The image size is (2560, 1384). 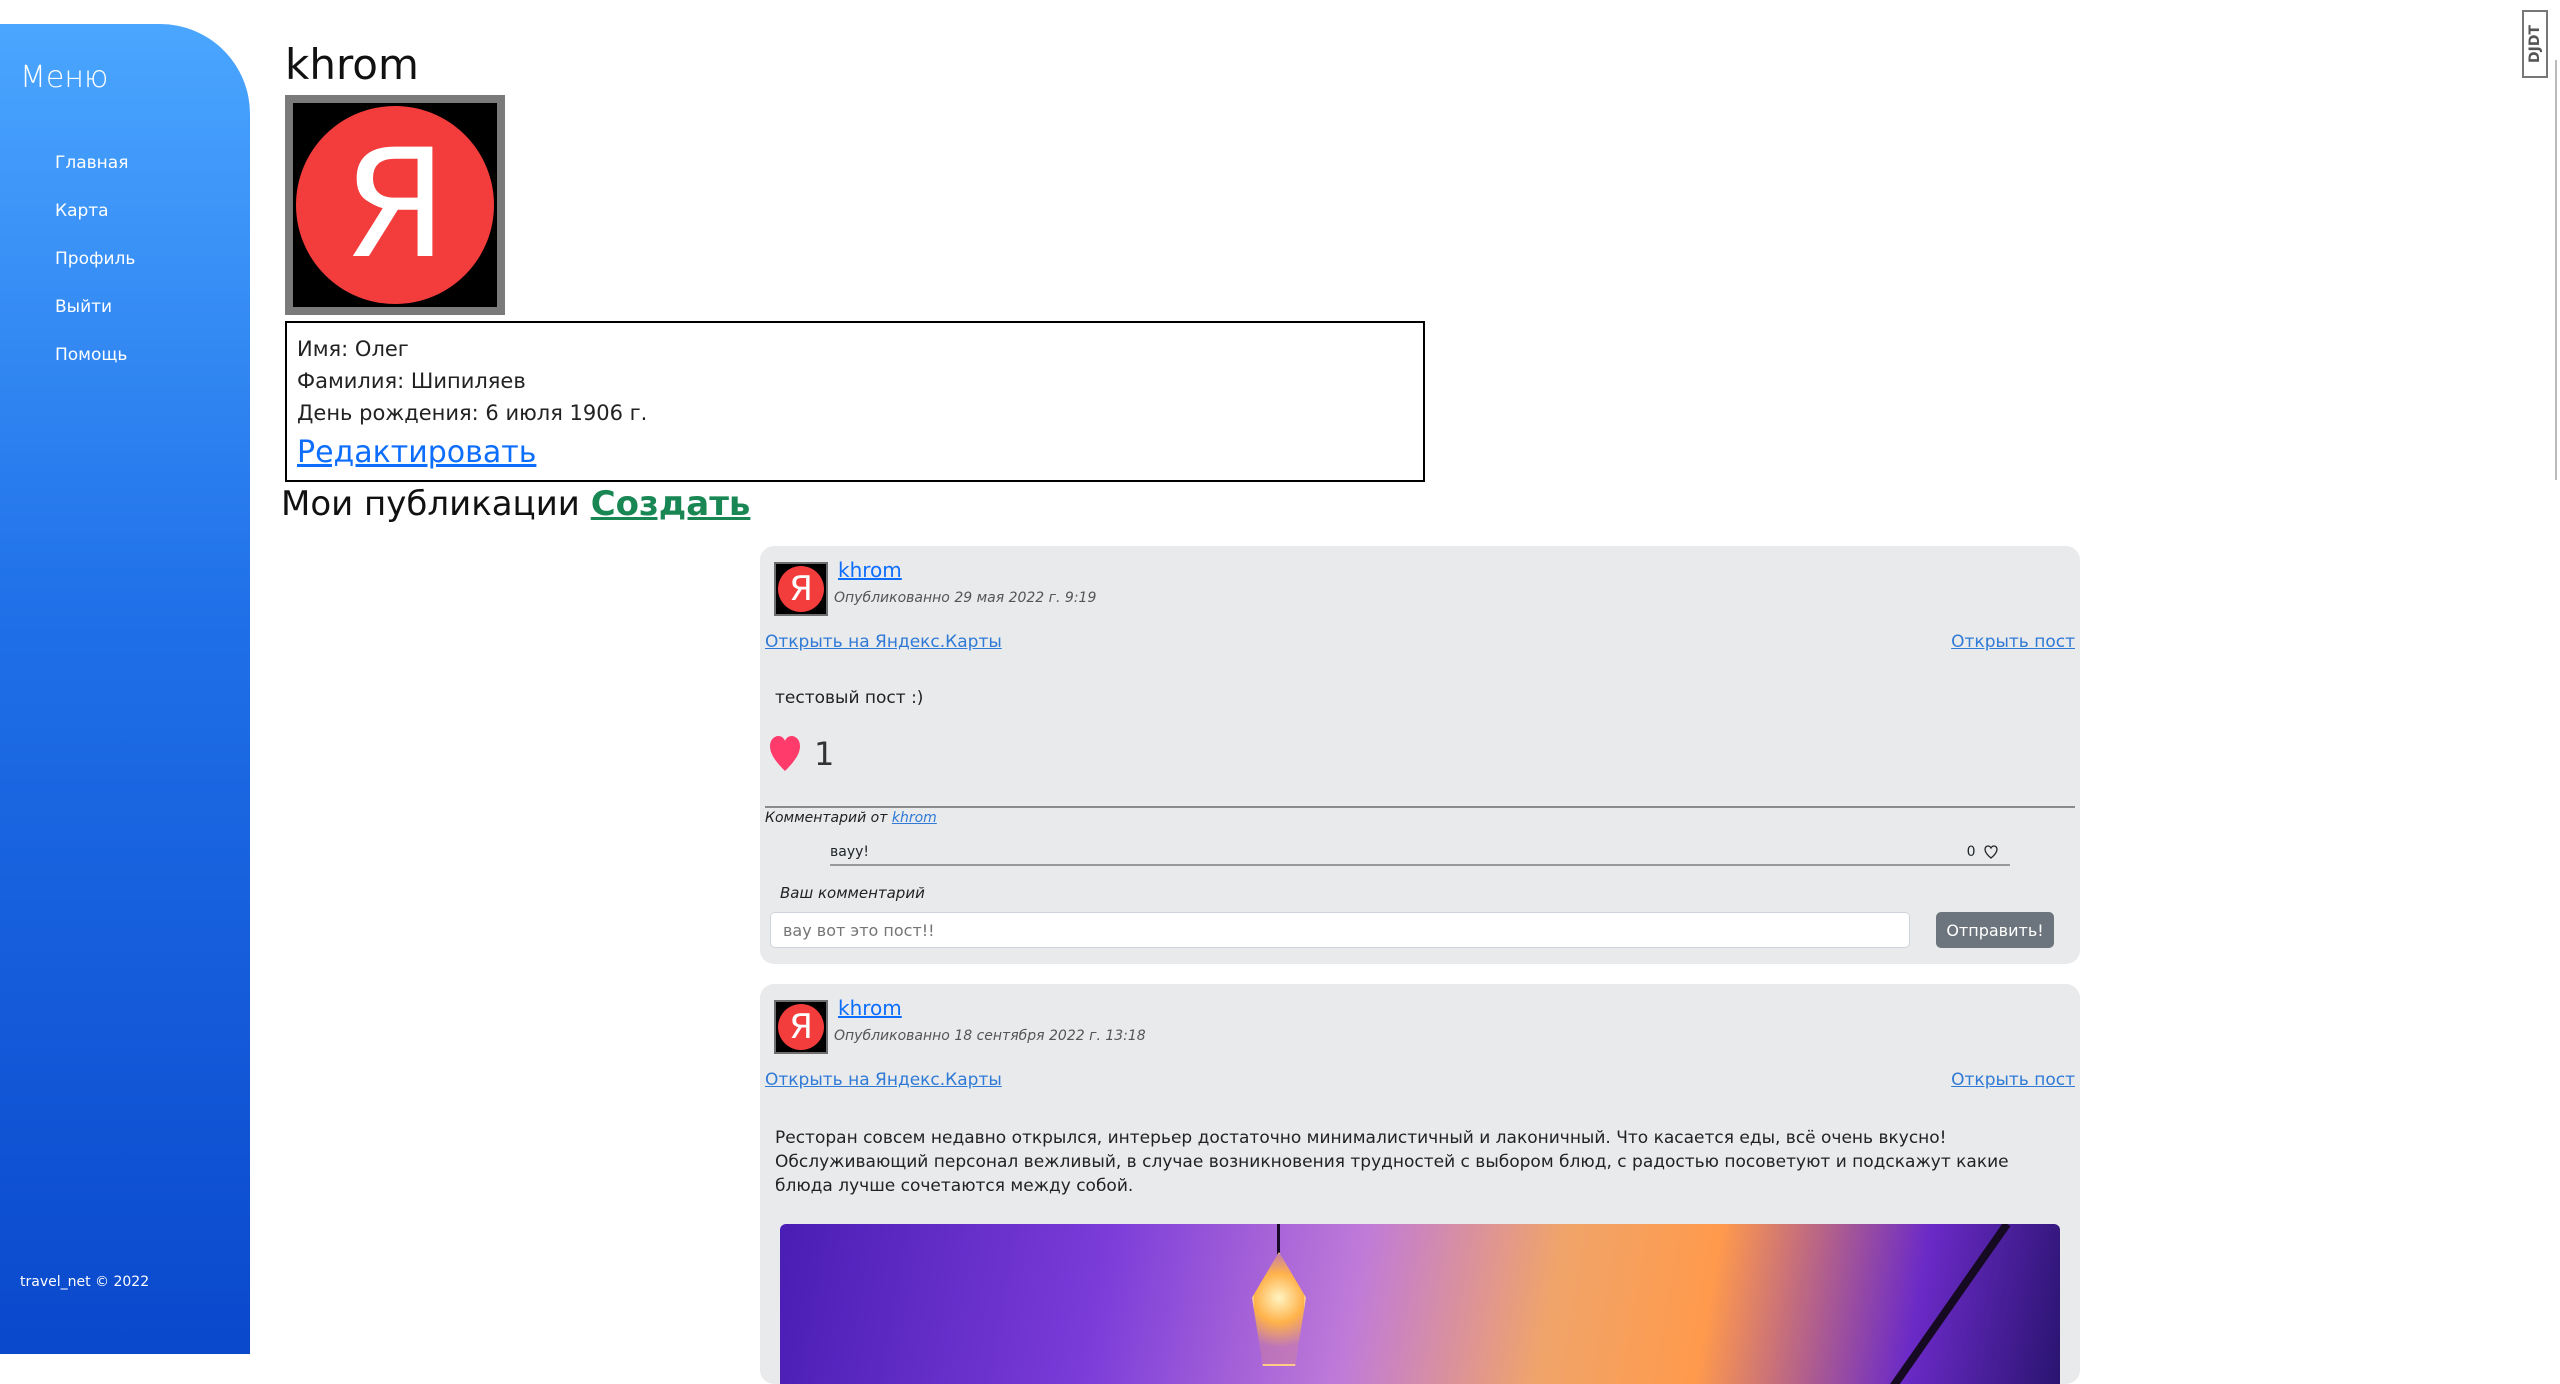 I want to click on copyright: travel_net © 2022, so click(x=85, y=1282).